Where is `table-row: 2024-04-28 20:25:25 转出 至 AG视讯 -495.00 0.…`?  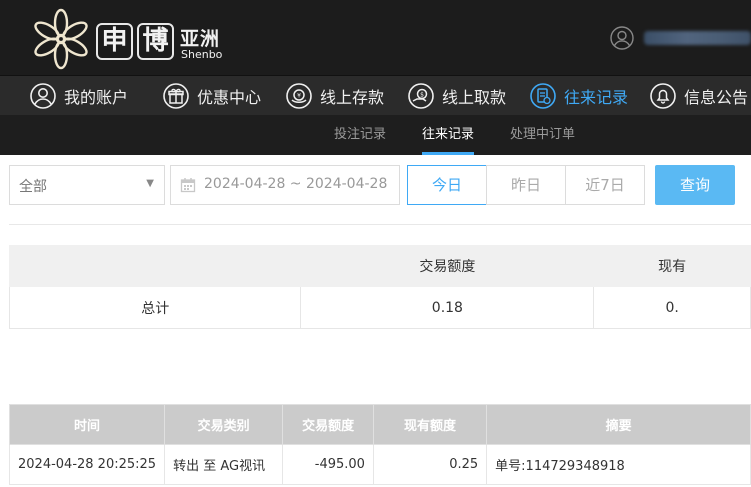 table-row: 2024-04-28 20:25:25 转出 至 AG视讯 -495.00 0.… is located at coordinates (379, 464).